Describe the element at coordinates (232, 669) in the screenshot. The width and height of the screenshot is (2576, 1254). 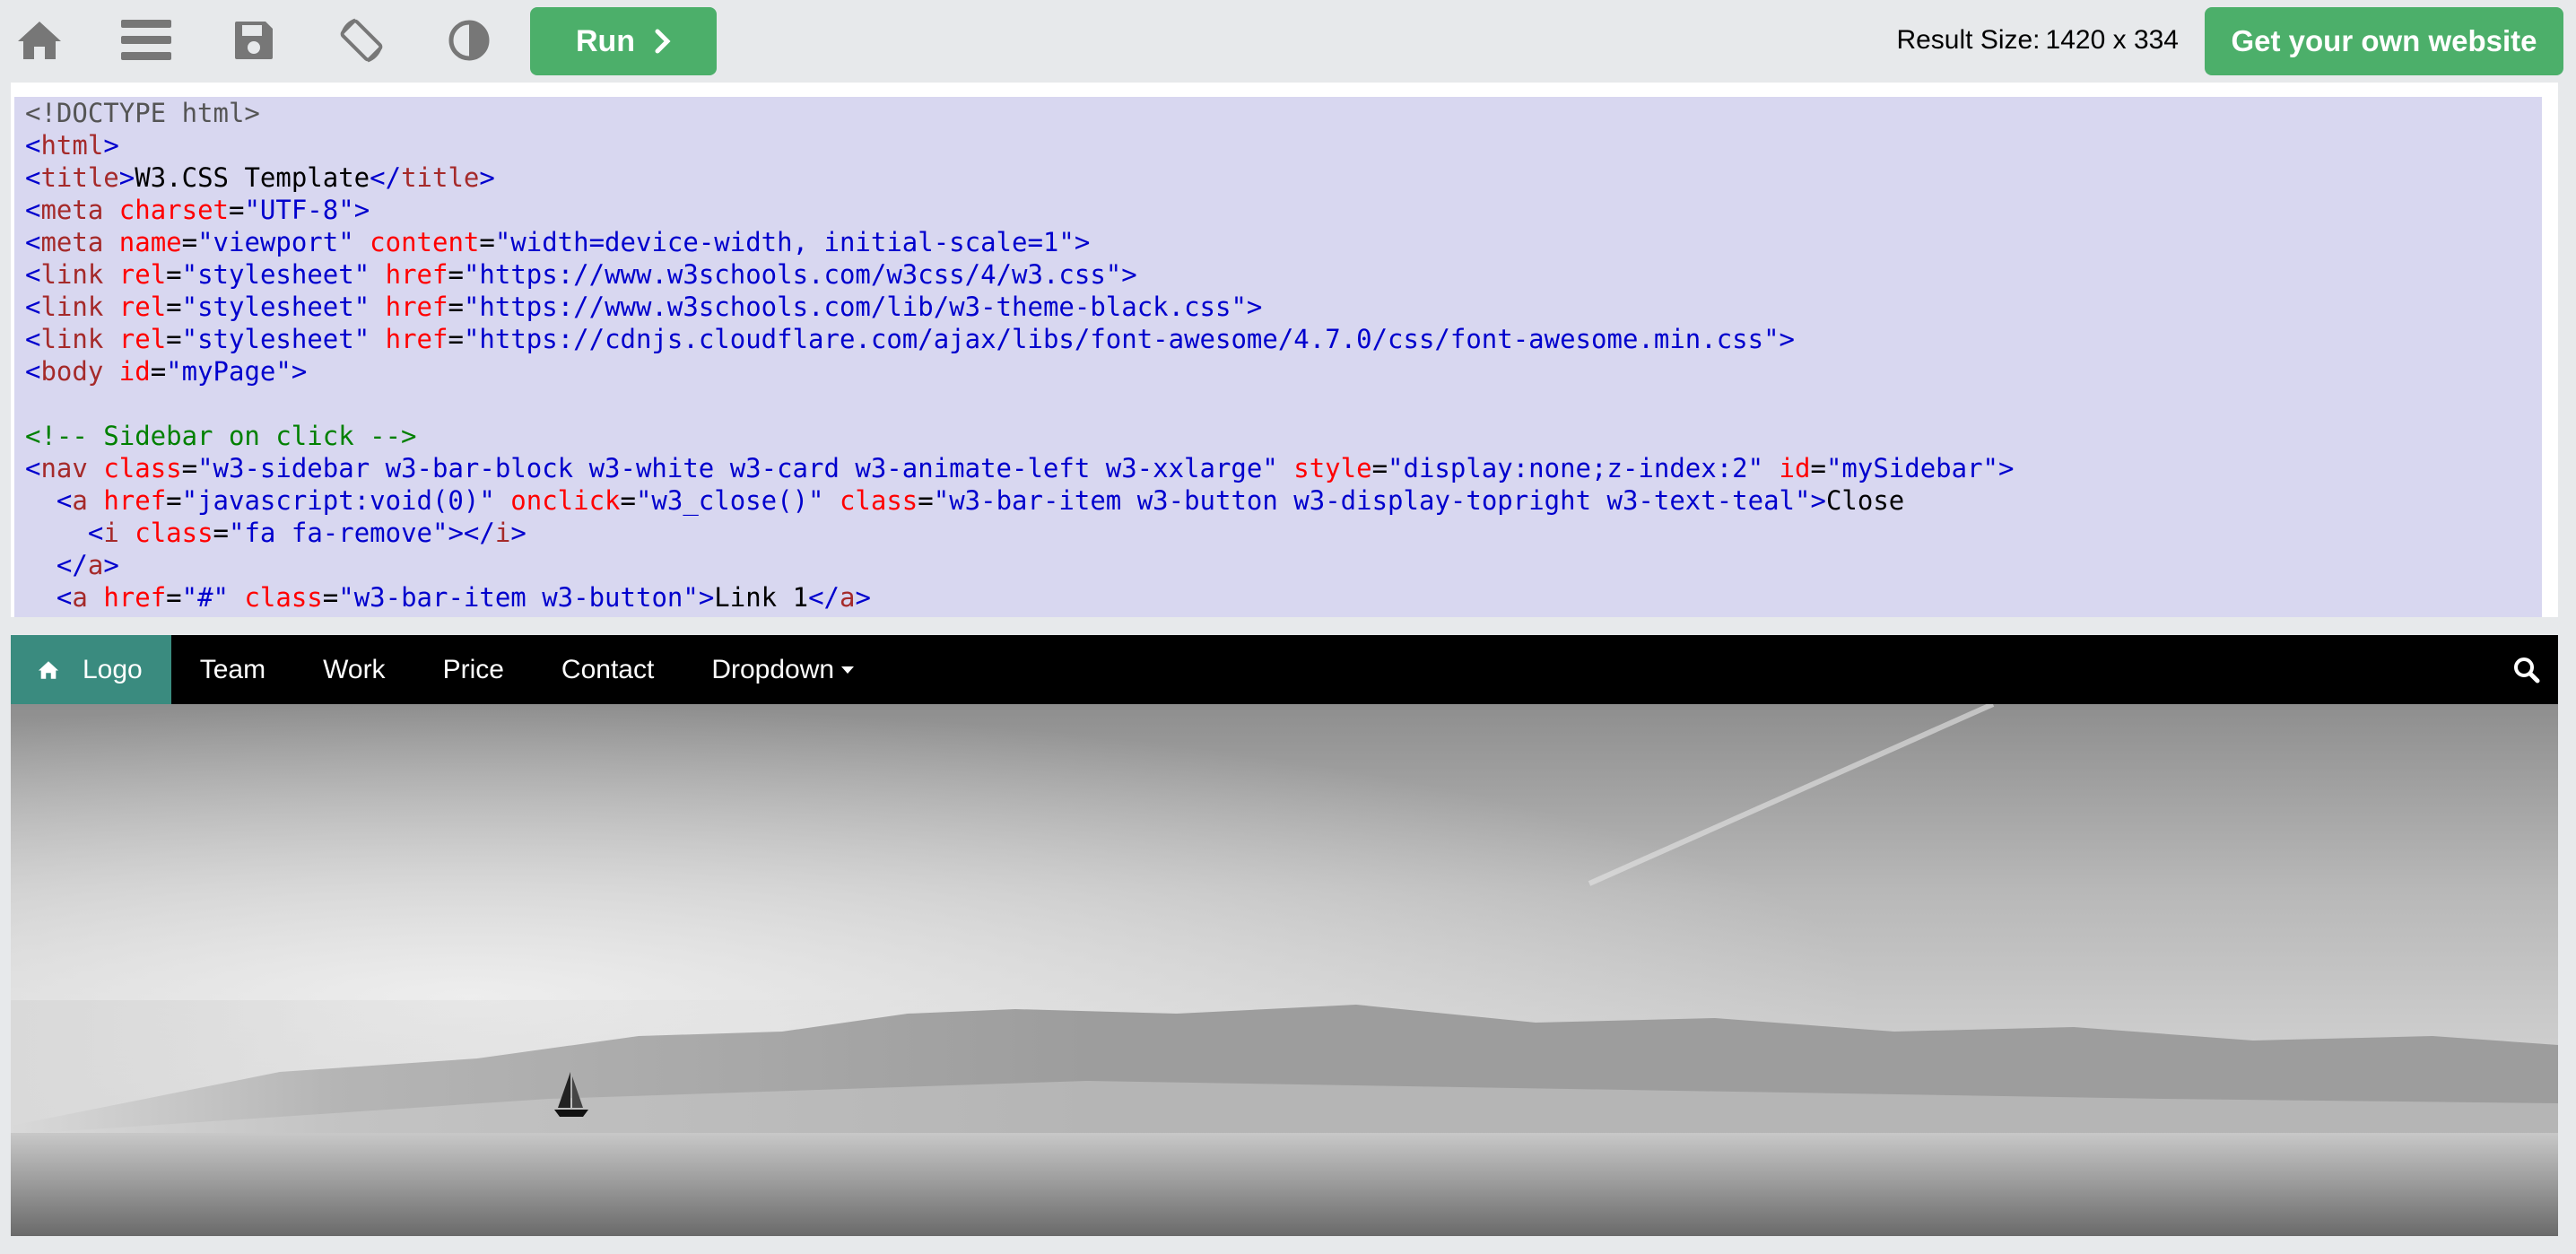
I see `nav-item-team: Team` at that location.